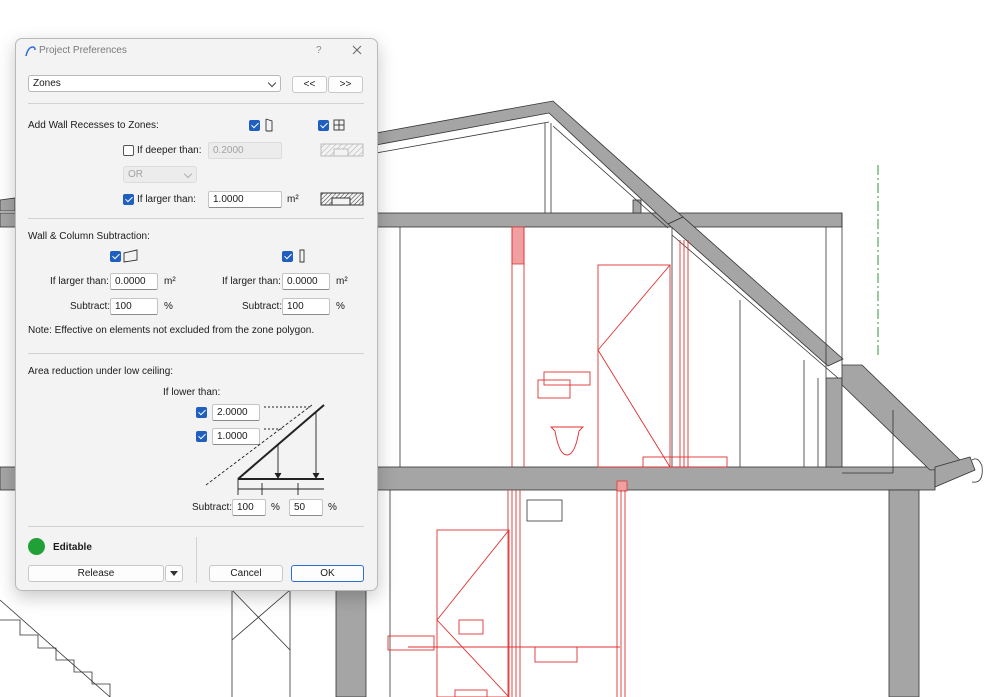 The image size is (999, 697). What do you see at coordinates (245, 199) in the screenshot?
I see `larger-than-field: 1.0000` at bounding box center [245, 199].